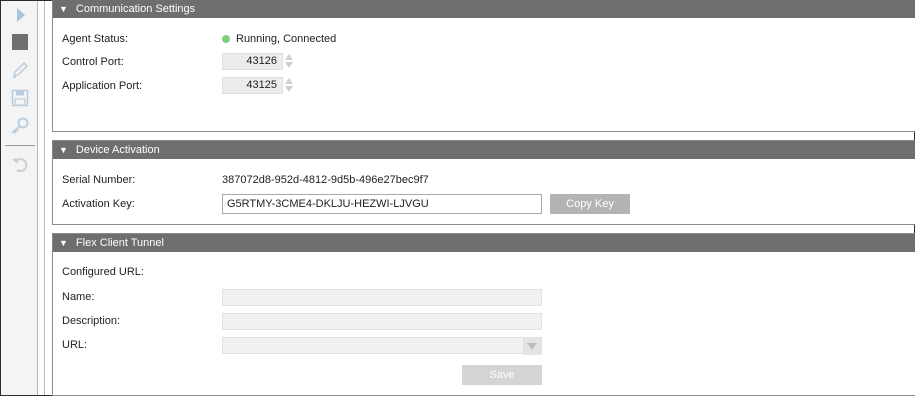 The image size is (915, 396). I want to click on control-port-input: 43126, so click(252, 61).